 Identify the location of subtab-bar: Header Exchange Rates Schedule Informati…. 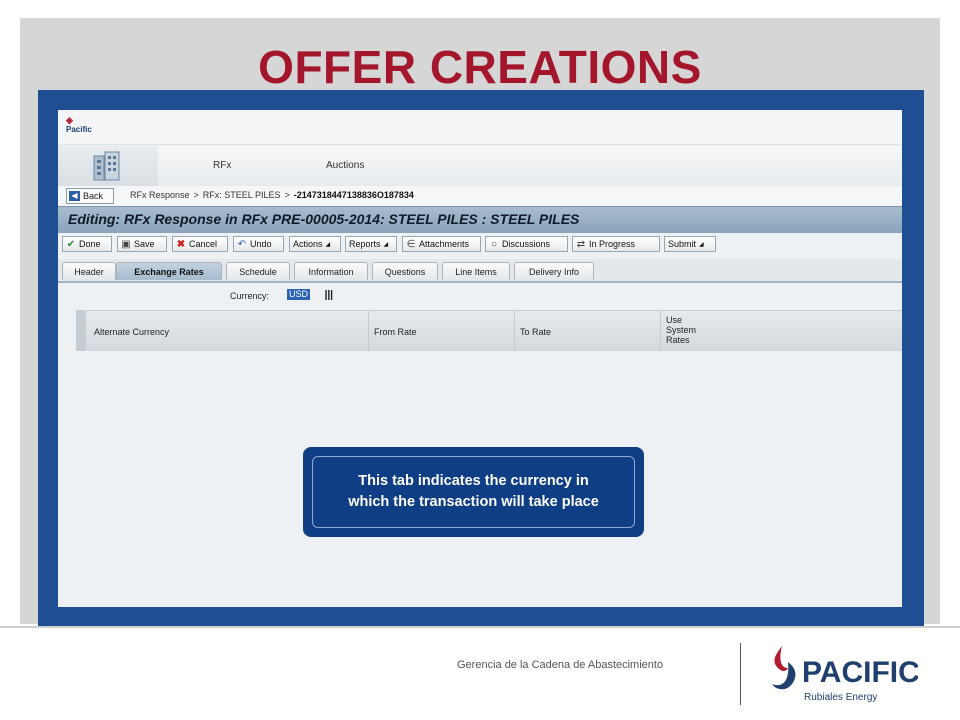
(480, 271).